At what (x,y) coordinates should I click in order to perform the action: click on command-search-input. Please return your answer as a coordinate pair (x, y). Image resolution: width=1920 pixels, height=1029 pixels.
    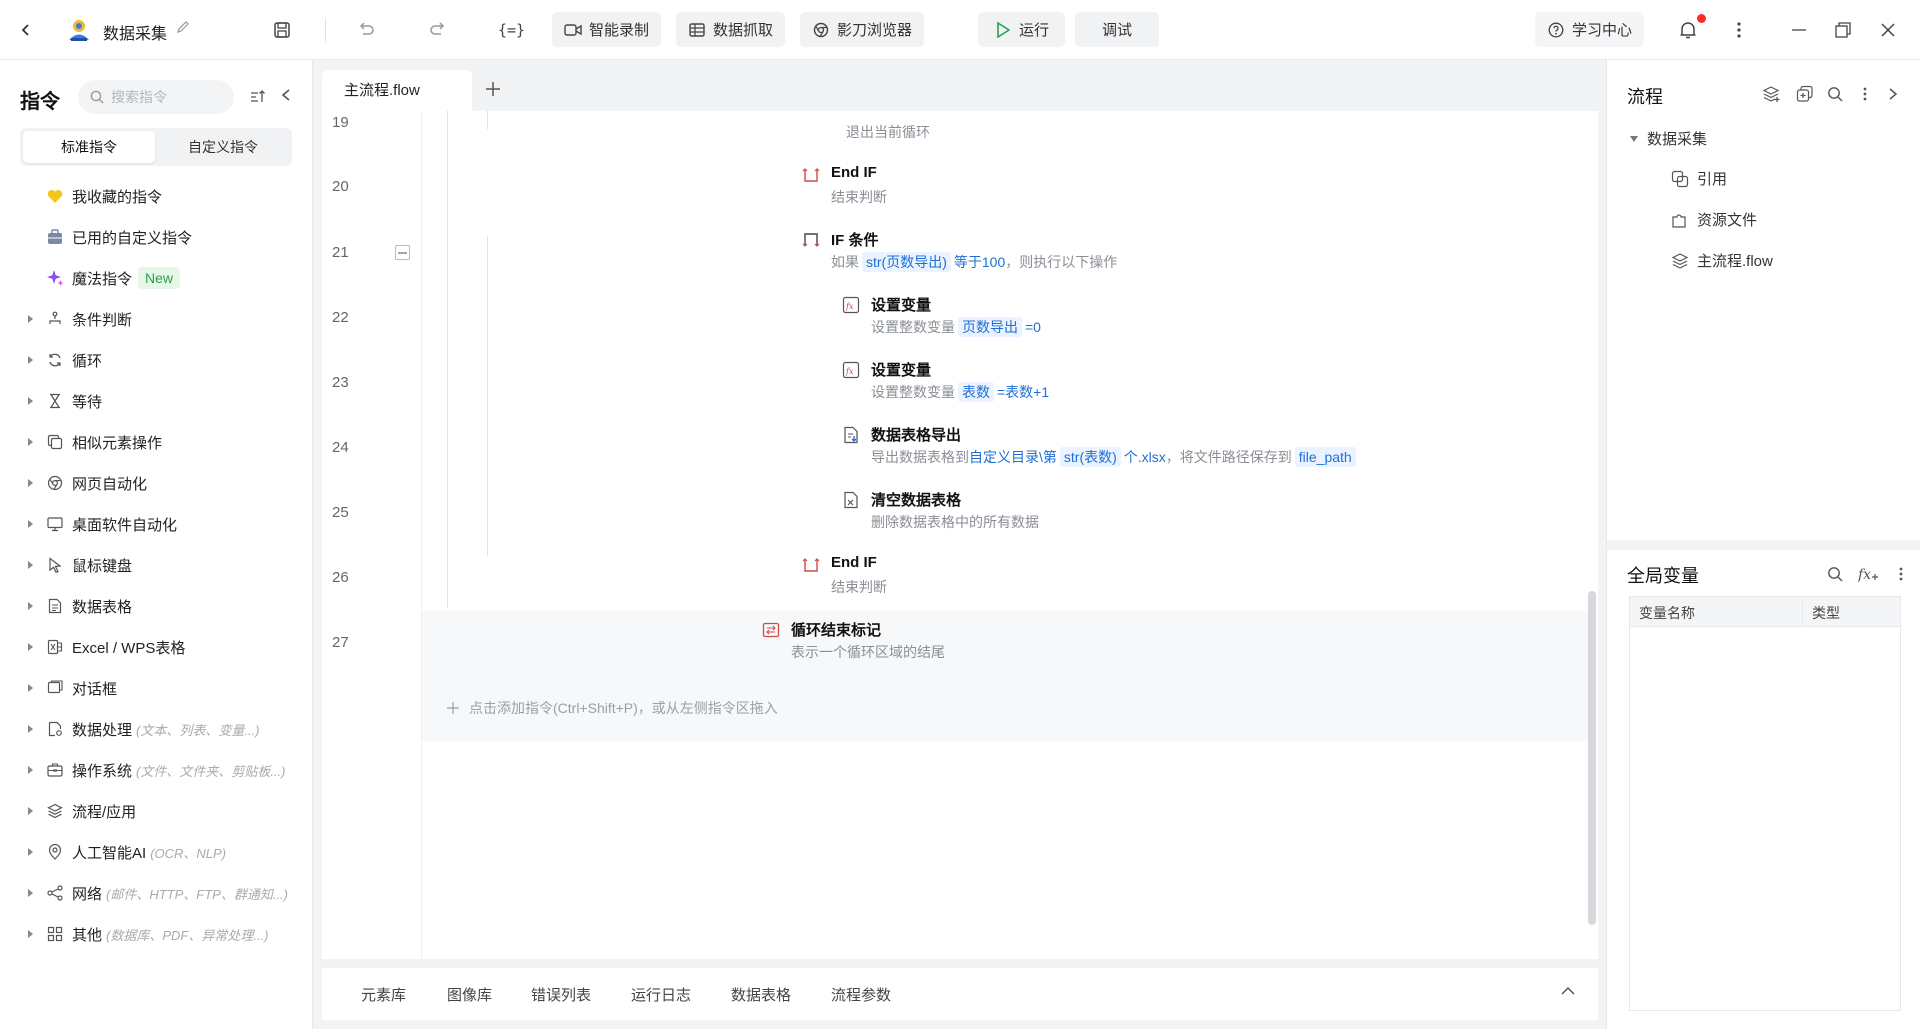
    Looking at the image, I should click on (166, 97).